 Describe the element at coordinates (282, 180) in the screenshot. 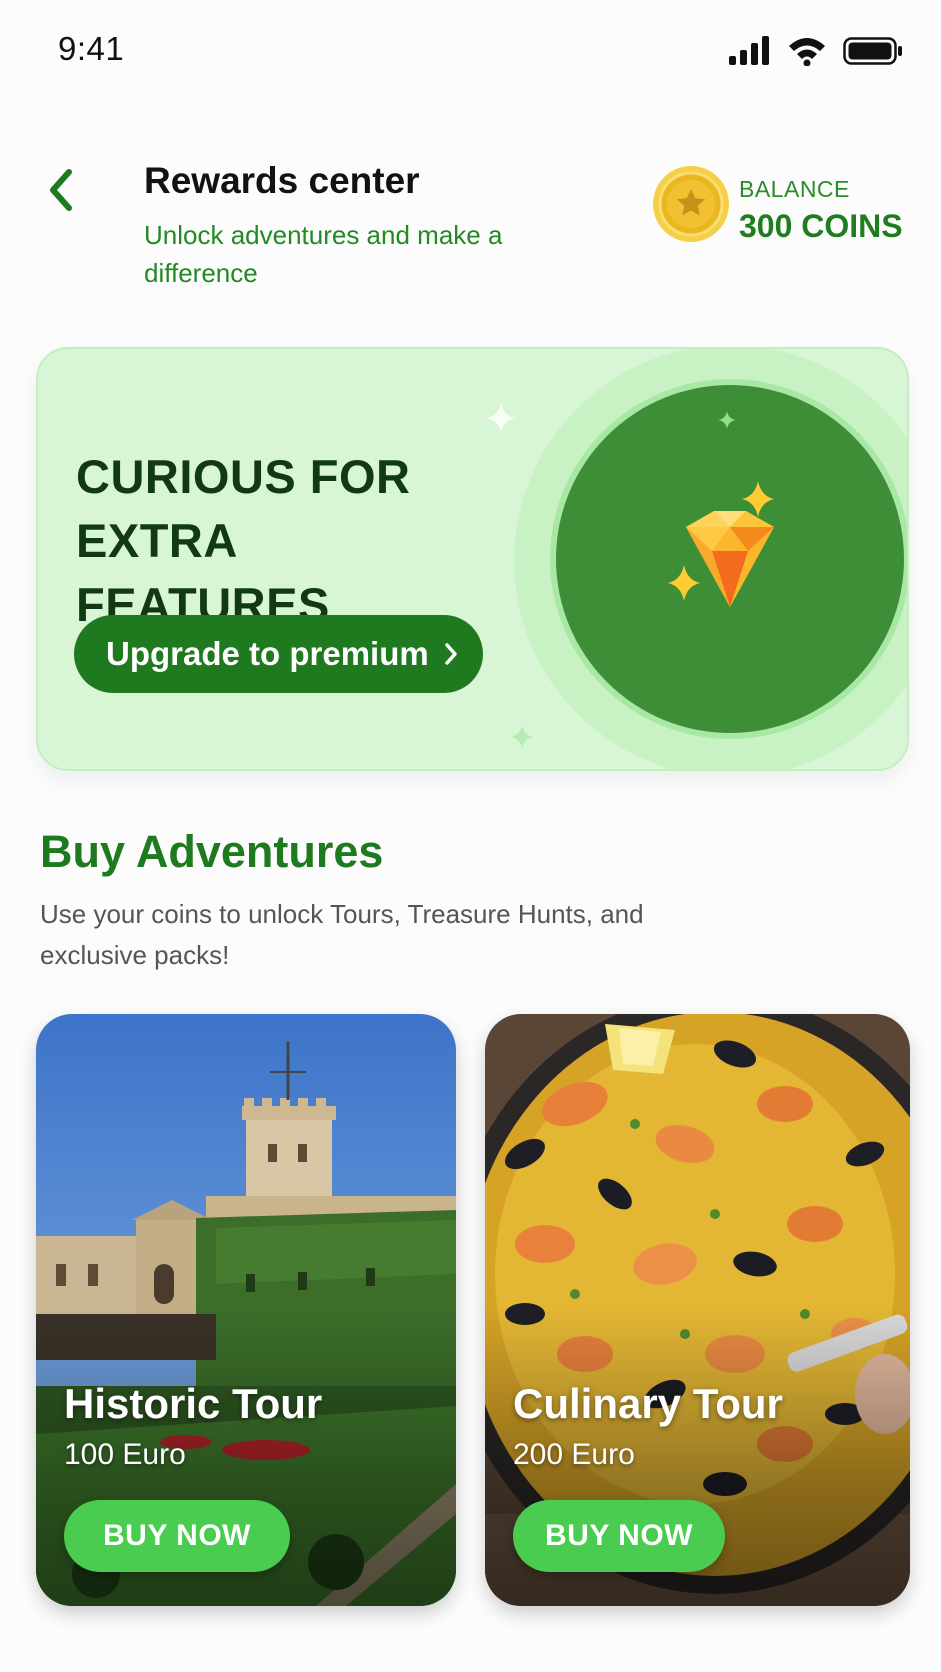

I see `page-title: Rewards center` at that location.